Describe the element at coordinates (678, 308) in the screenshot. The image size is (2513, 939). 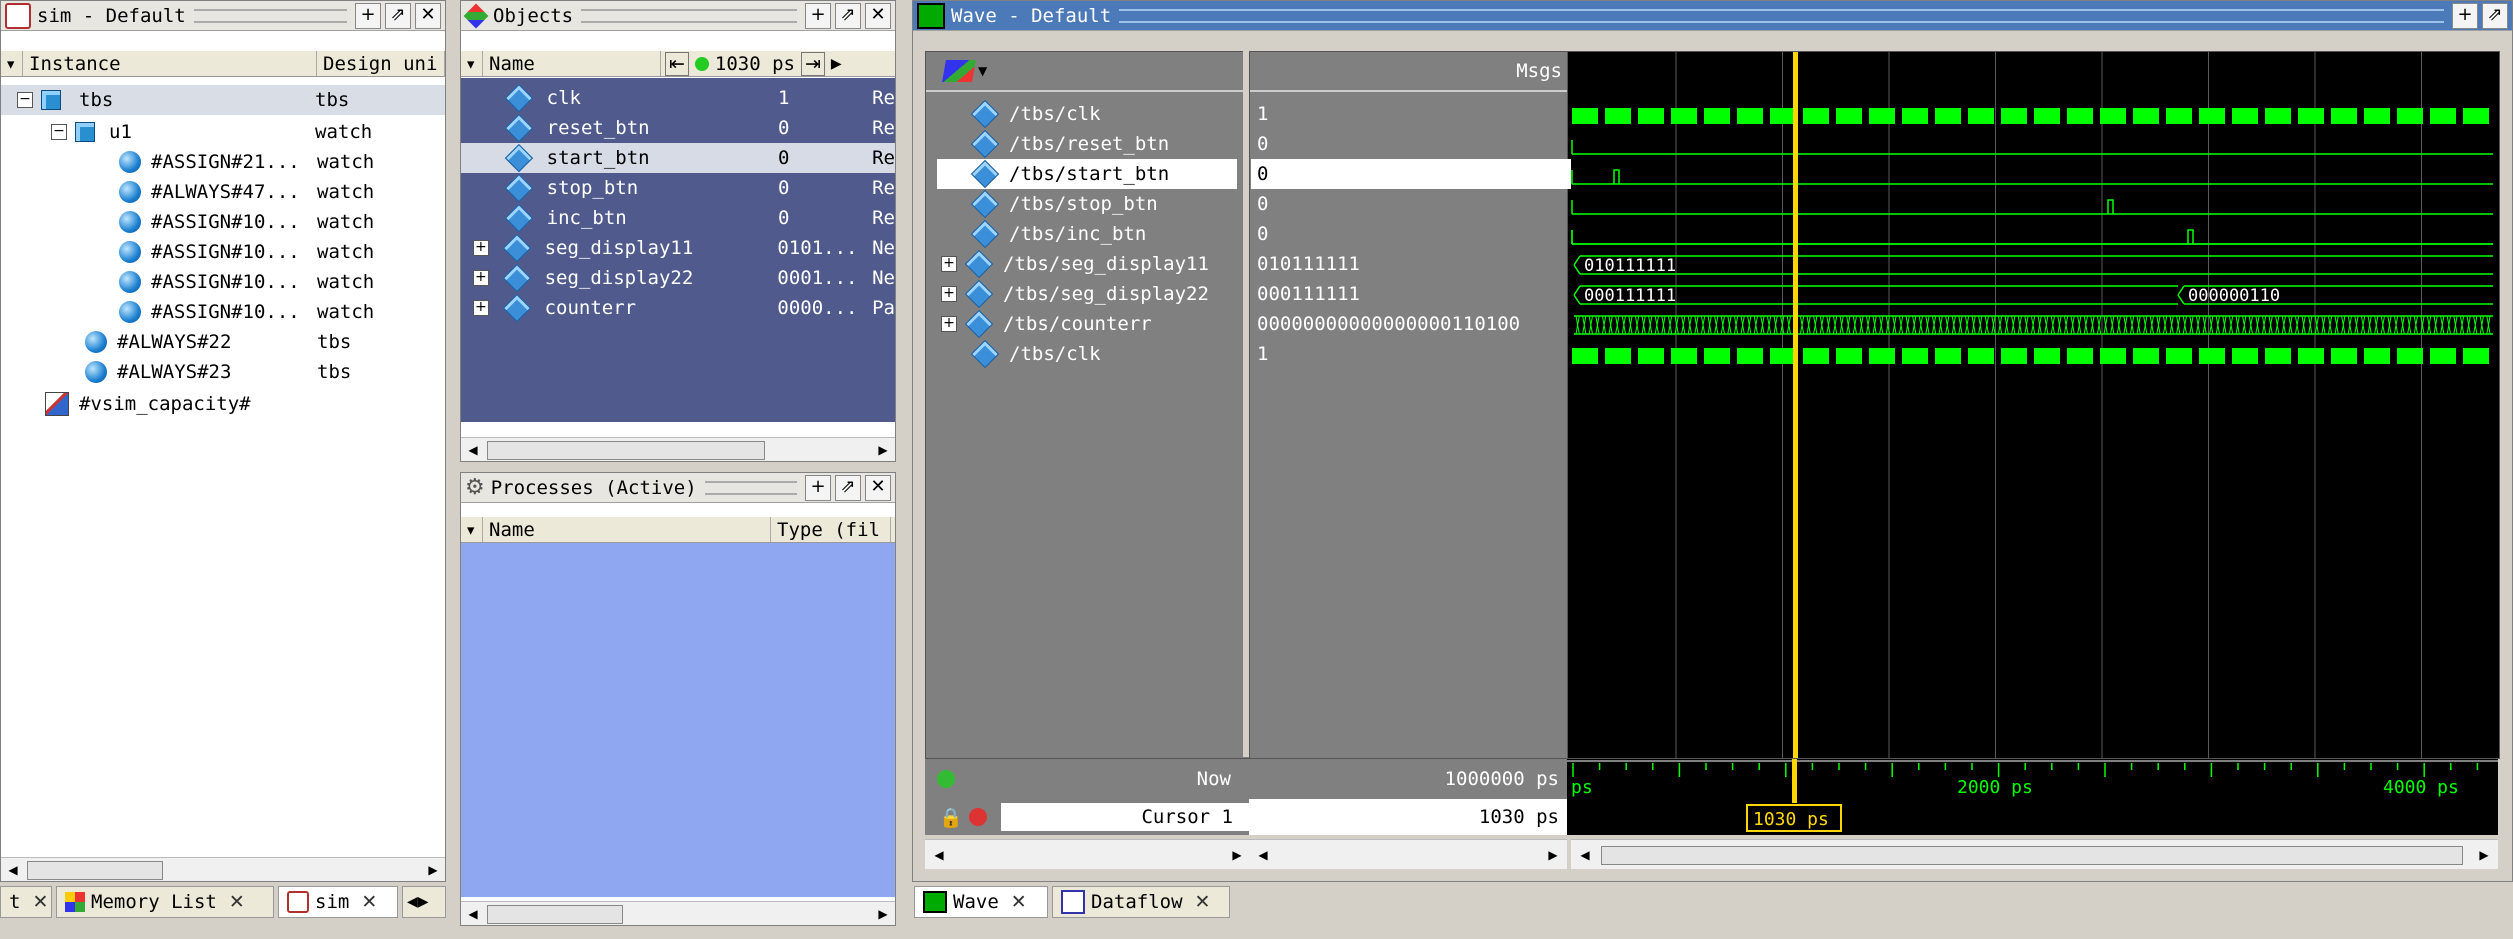
I see `object-row: + counterr 0000... Pa` at that location.